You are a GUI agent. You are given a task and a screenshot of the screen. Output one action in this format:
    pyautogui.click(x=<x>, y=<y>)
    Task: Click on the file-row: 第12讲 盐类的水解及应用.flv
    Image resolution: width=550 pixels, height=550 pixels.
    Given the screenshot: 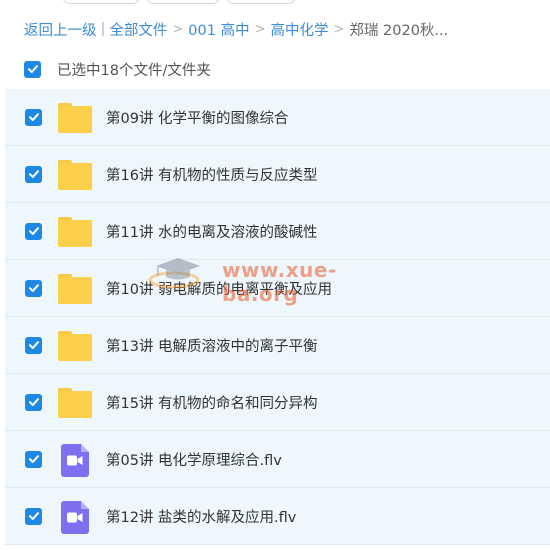 What is the action you would take?
    pyautogui.click(x=277, y=516)
    